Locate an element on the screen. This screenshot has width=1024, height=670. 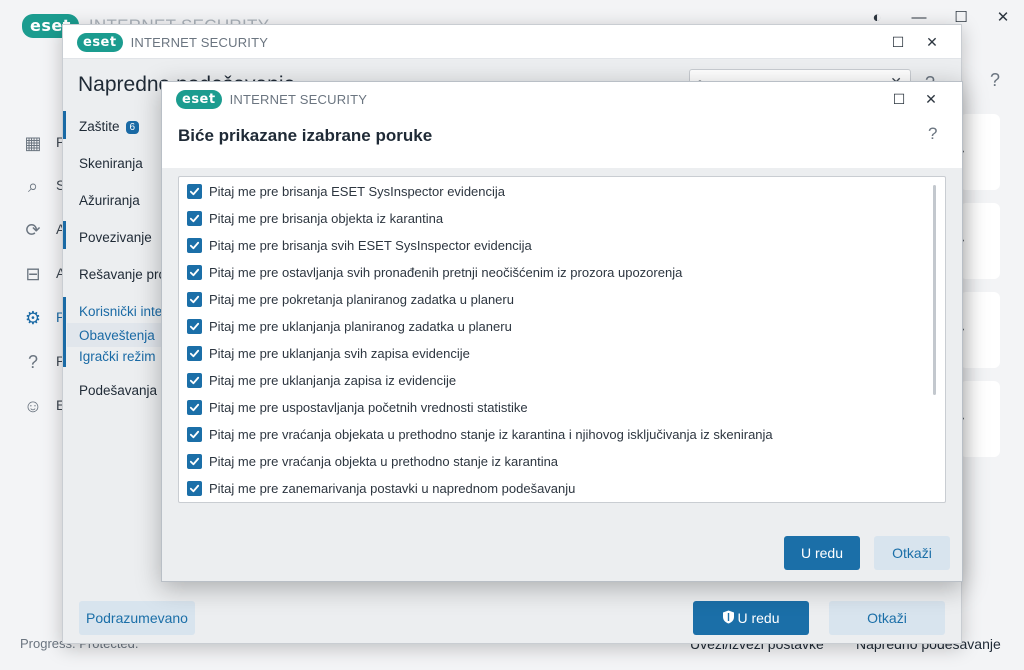
dialog-header: Biće prikazane izabrane poruke ? is located at coordinates (562, 142).